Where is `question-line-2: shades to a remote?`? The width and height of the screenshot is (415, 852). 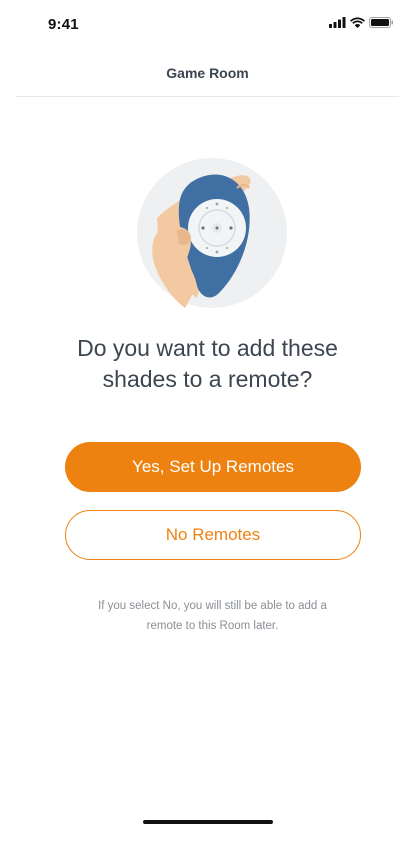 question-line-2: shades to a remote? is located at coordinates (207, 379).